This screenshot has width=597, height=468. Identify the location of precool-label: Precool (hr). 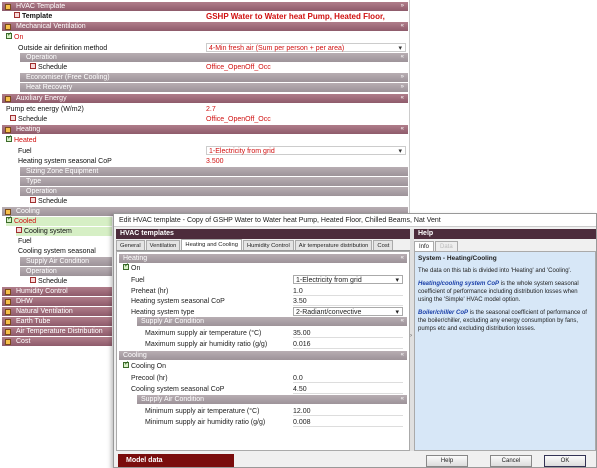
(149, 378).